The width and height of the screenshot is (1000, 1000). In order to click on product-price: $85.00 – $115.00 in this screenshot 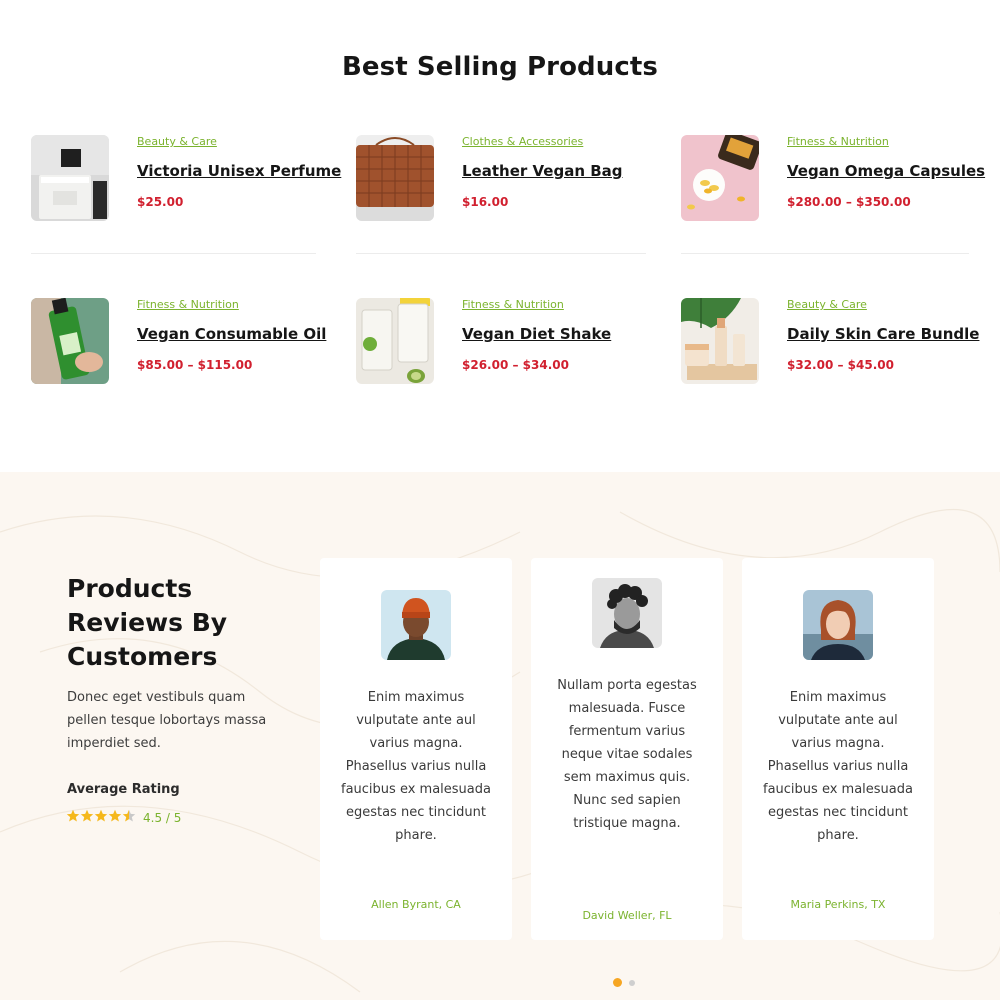, I will do `click(195, 365)`.